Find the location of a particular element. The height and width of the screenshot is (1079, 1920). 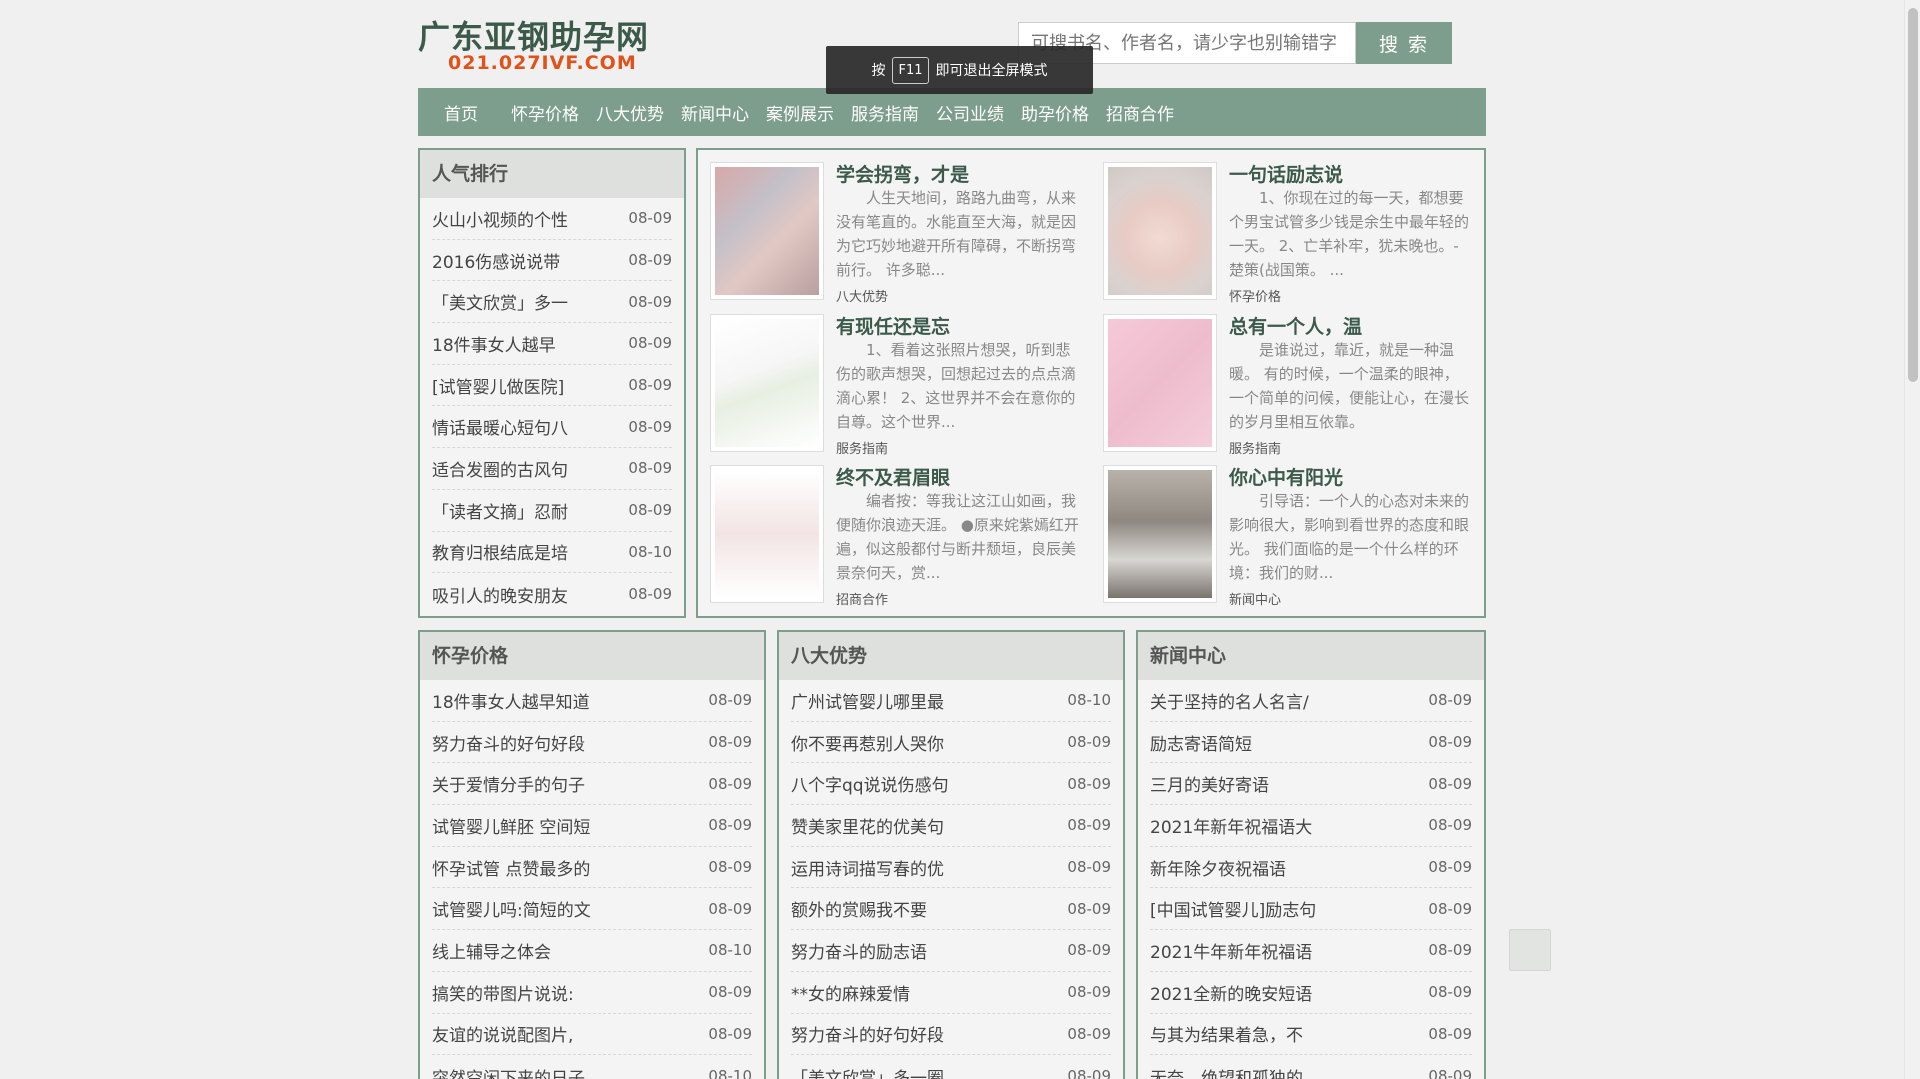

list-item: 励志寄语简短 08-09 is located at coordinates (1311, 743).